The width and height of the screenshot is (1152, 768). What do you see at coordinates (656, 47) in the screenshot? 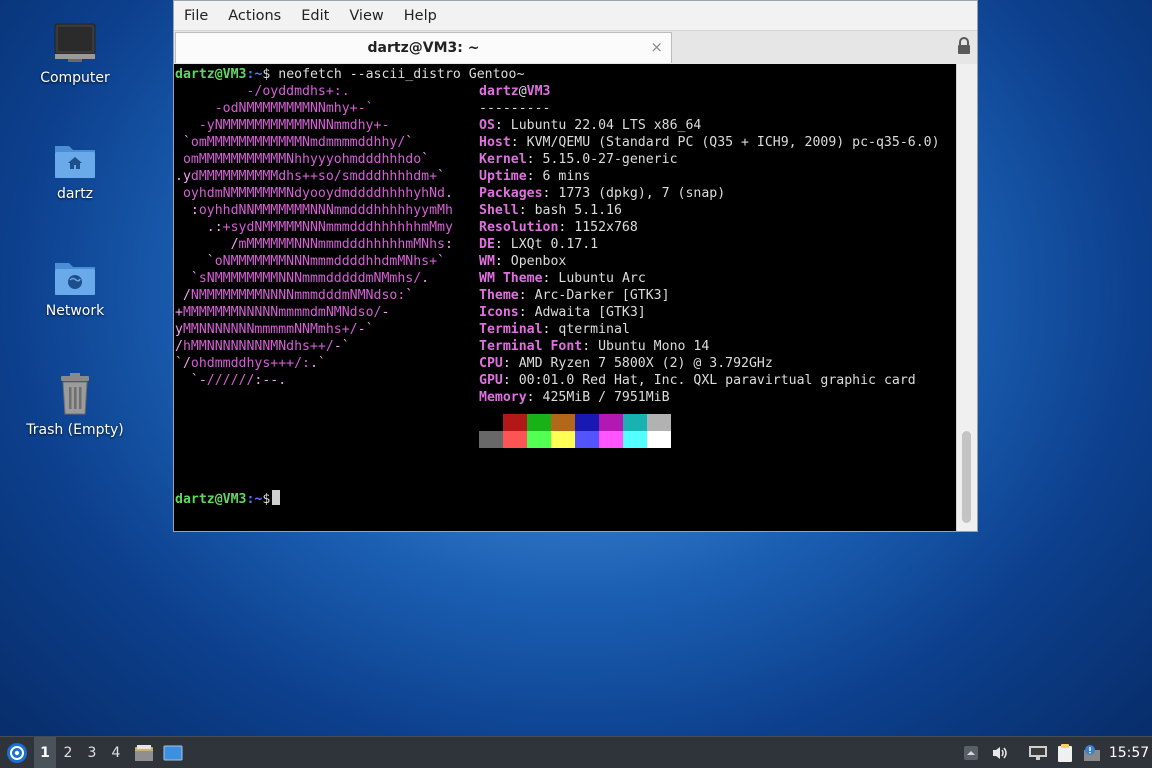
I see `close-tab-icon: ×` at bounding box center [656, 47].